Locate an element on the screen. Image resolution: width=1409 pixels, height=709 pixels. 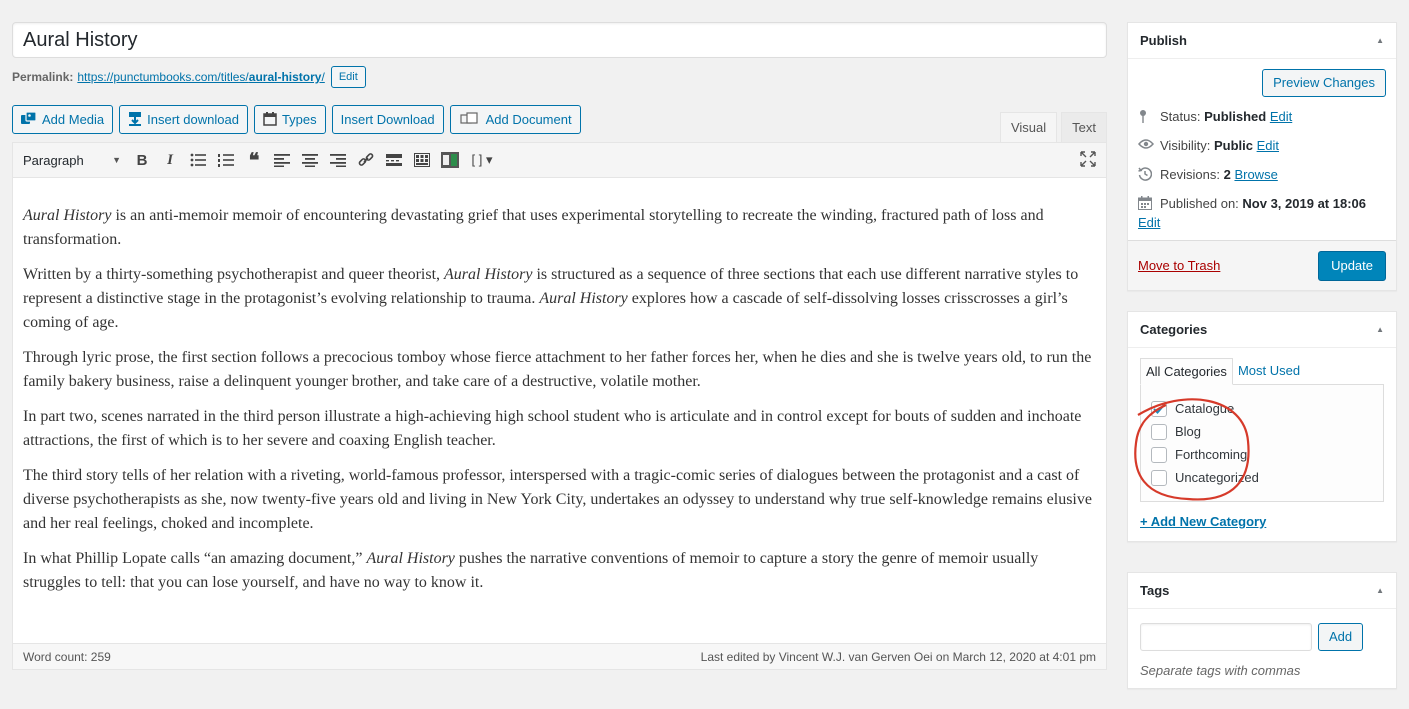
status-row: Status: Published Edit is located at coordinates (1262, 116).